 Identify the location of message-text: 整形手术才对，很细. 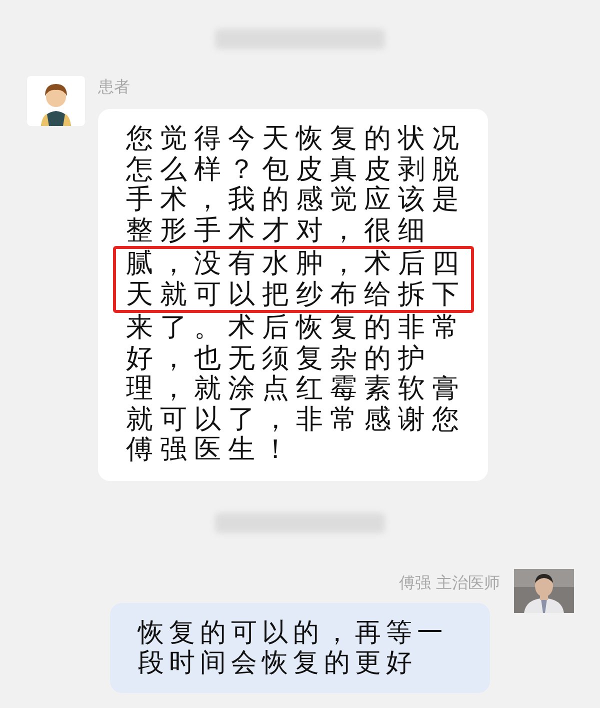
(279, 231).